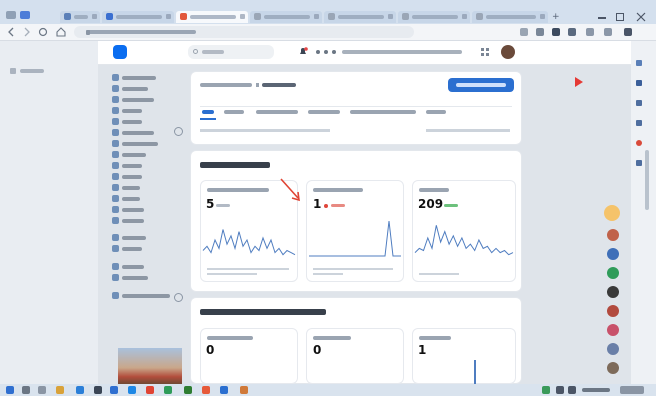 The width and height of the screenshot is (656, 396). I want to click on back-icon, so click(11, 32).